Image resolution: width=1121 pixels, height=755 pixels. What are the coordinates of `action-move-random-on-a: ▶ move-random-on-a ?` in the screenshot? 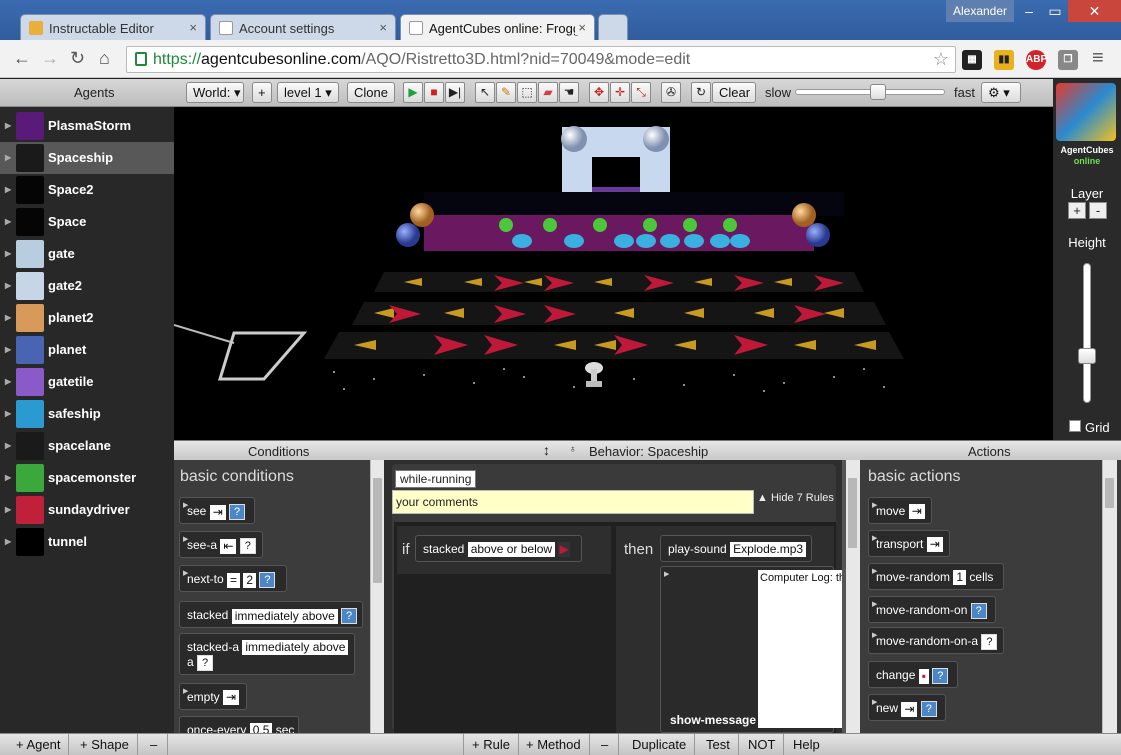 It's located at (936, 640).